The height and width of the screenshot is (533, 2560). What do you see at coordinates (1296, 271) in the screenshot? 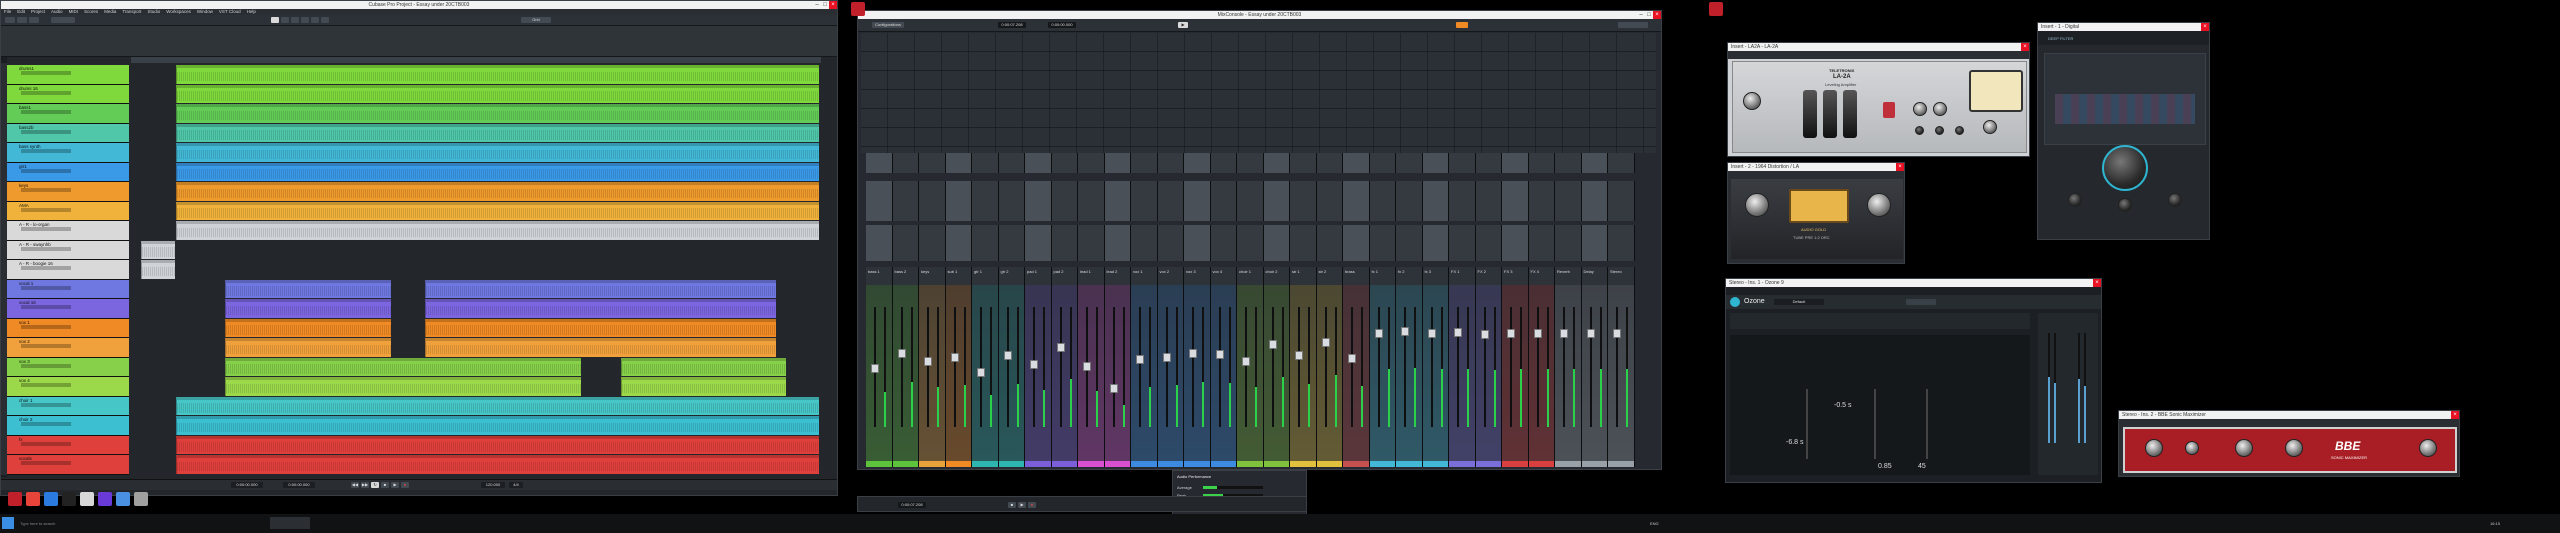
I see `channel-name: str 1` at bounding box center [1296, 271].